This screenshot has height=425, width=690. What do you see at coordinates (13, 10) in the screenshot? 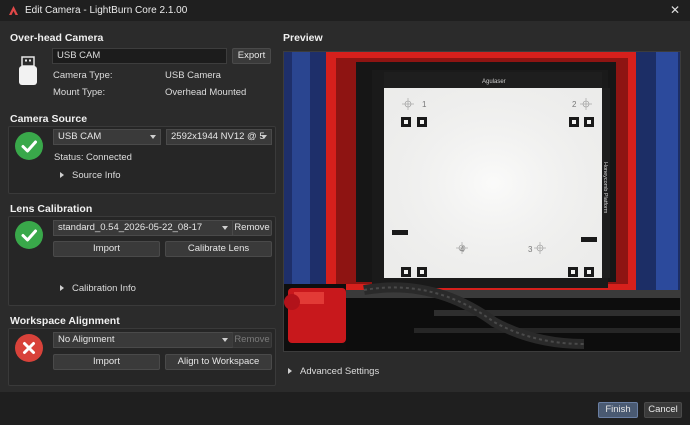
I see `lightburn-logo-icon` at bounding box center [13, 10].